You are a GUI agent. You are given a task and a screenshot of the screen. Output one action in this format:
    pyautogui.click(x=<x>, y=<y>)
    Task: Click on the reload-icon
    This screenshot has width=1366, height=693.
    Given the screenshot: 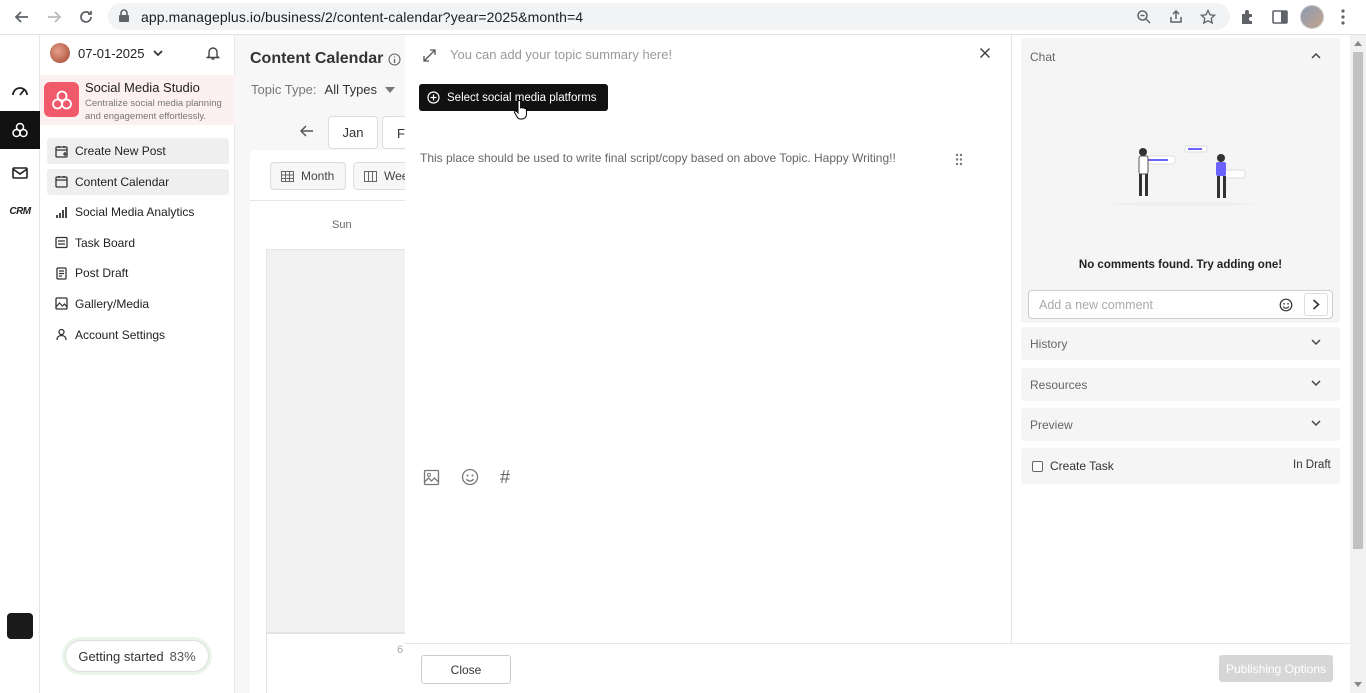 What is the action you would take?
    pyautogui.click(x=86, y=17)
    